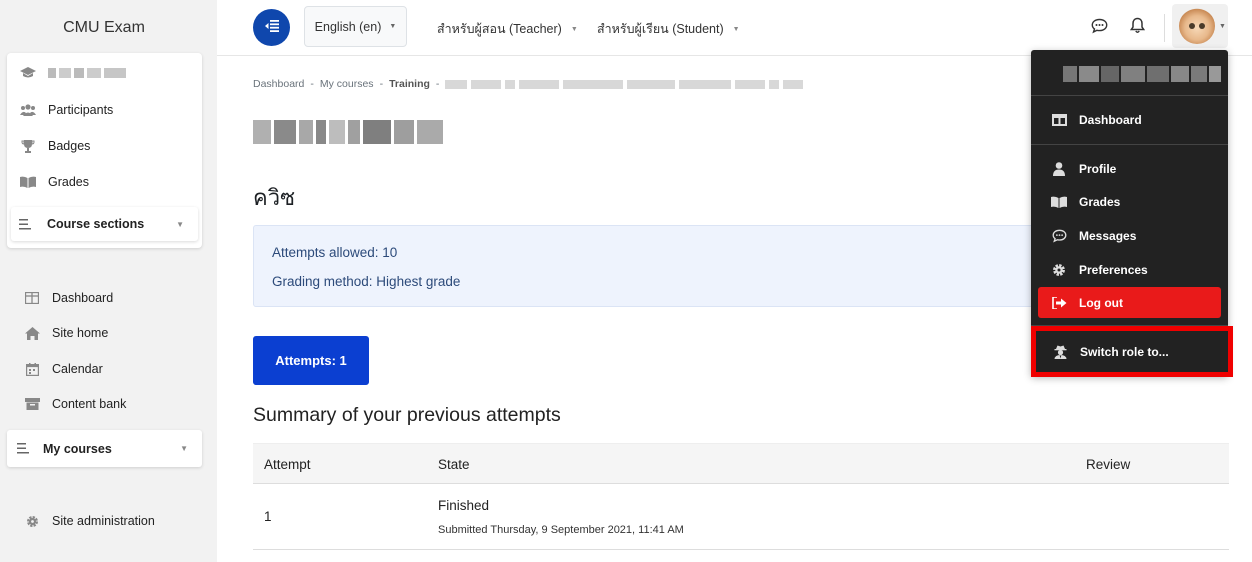 This screenshot has height=562, width=1252. I want to click on collapse-menu-icon, so click(271, 27).